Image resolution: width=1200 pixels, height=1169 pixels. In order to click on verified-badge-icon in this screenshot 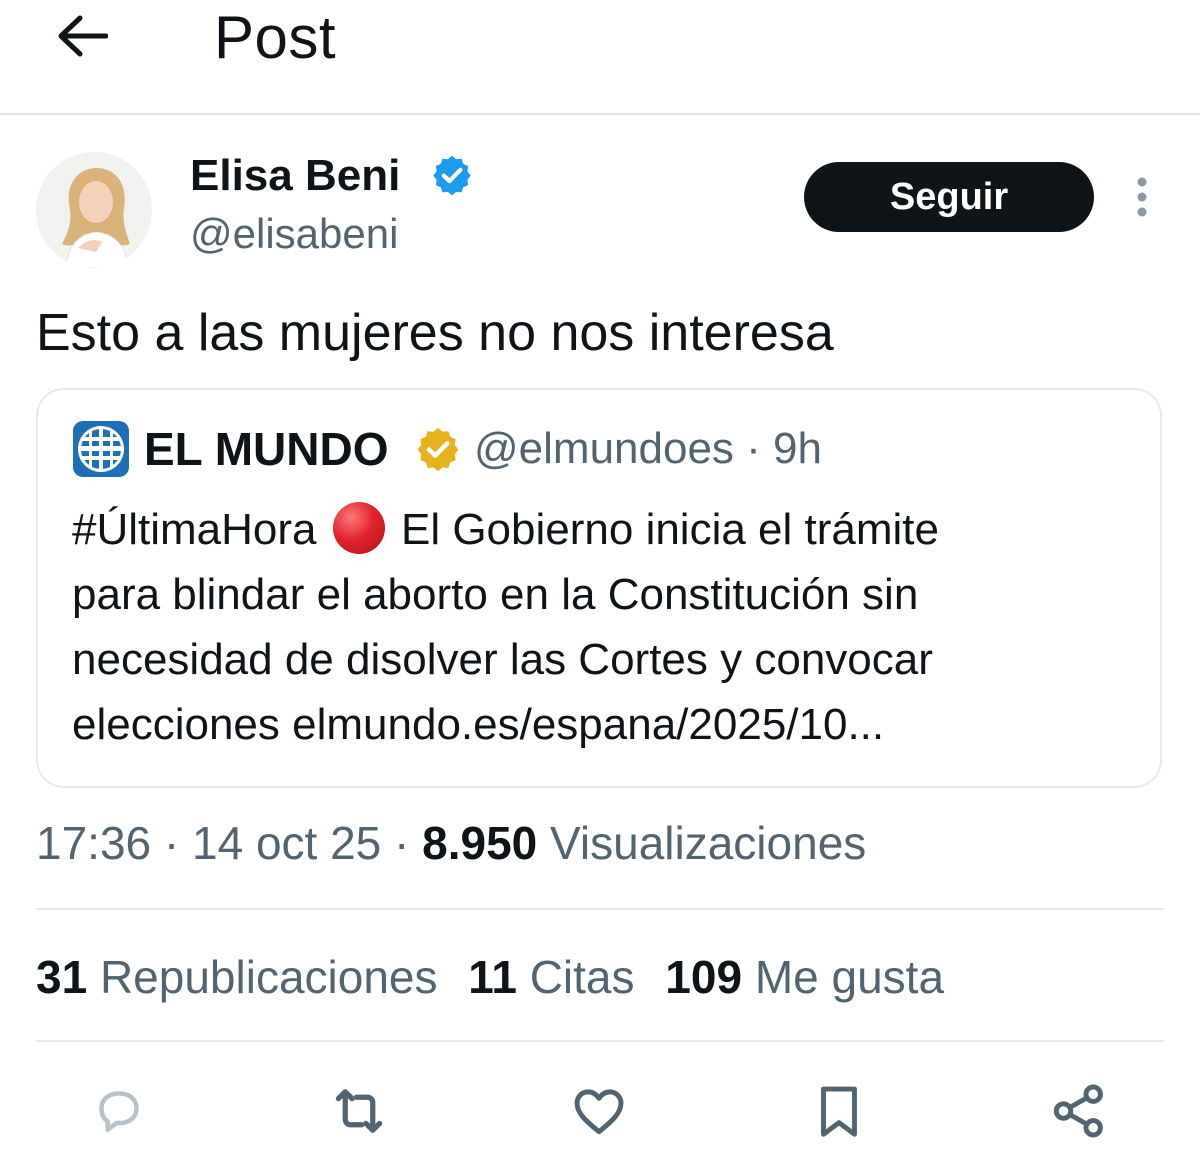, I will do `click(452, 175)`.